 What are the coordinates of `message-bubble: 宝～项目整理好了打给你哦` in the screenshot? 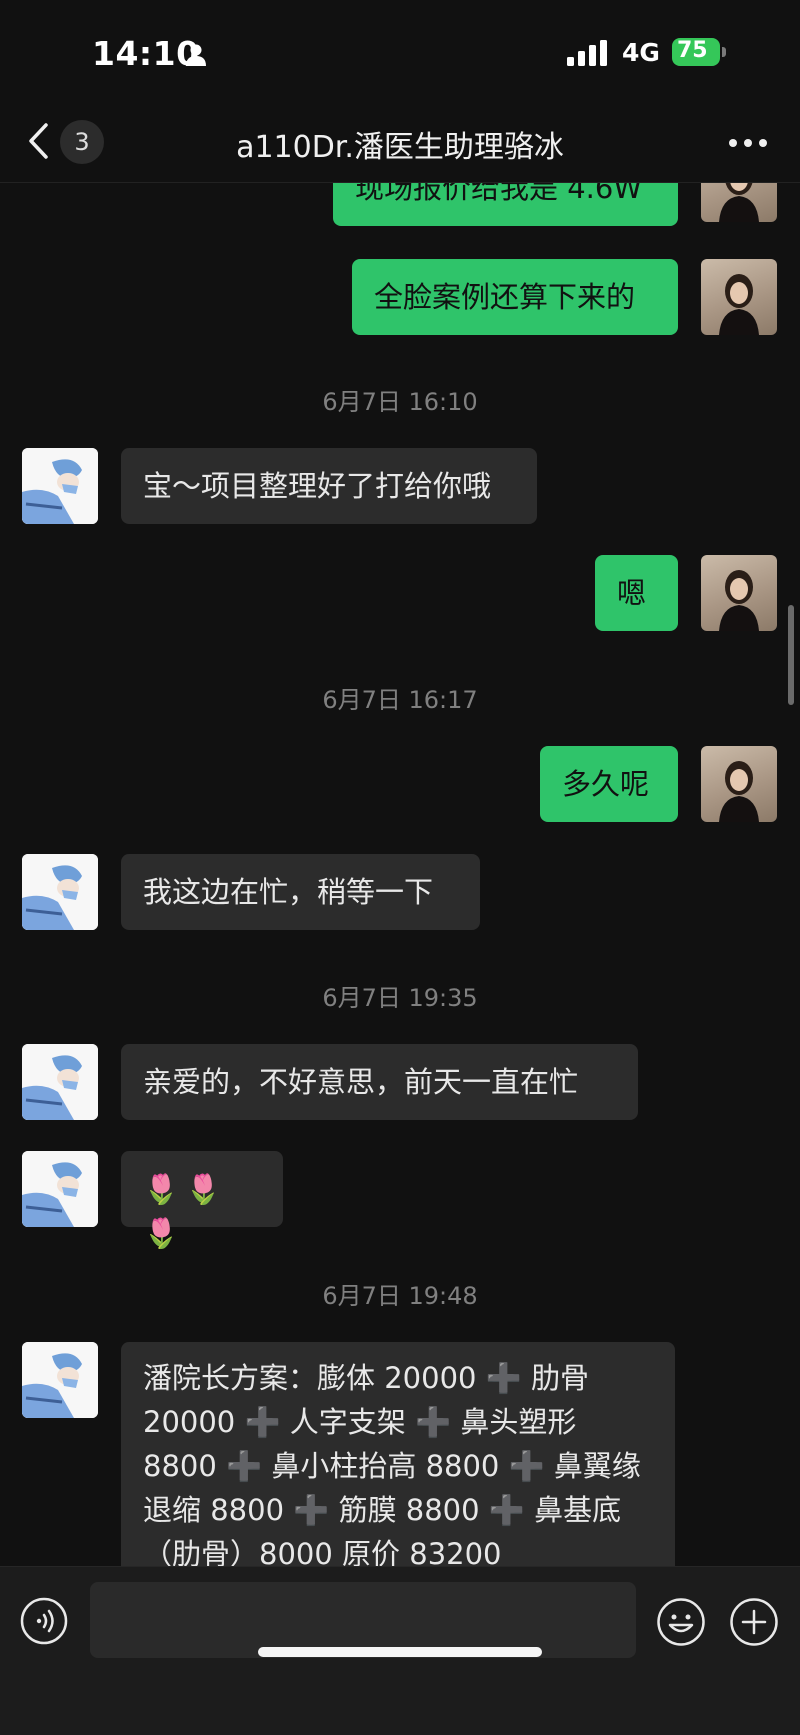 It's located at (329, 486).